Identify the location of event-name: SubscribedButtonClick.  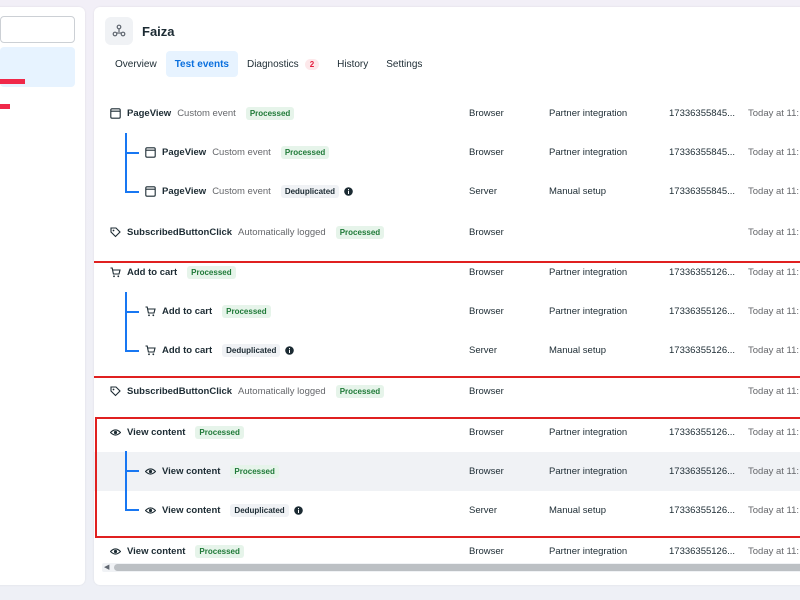
(180, 232).